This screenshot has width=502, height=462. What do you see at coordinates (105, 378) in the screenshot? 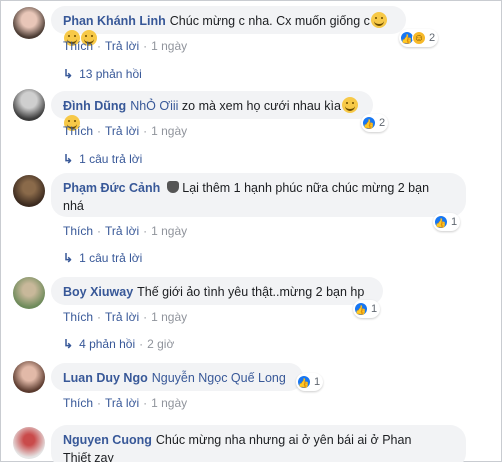
I see `comment-author: Luan Duy Ngo` at bounding box center [105, 378].